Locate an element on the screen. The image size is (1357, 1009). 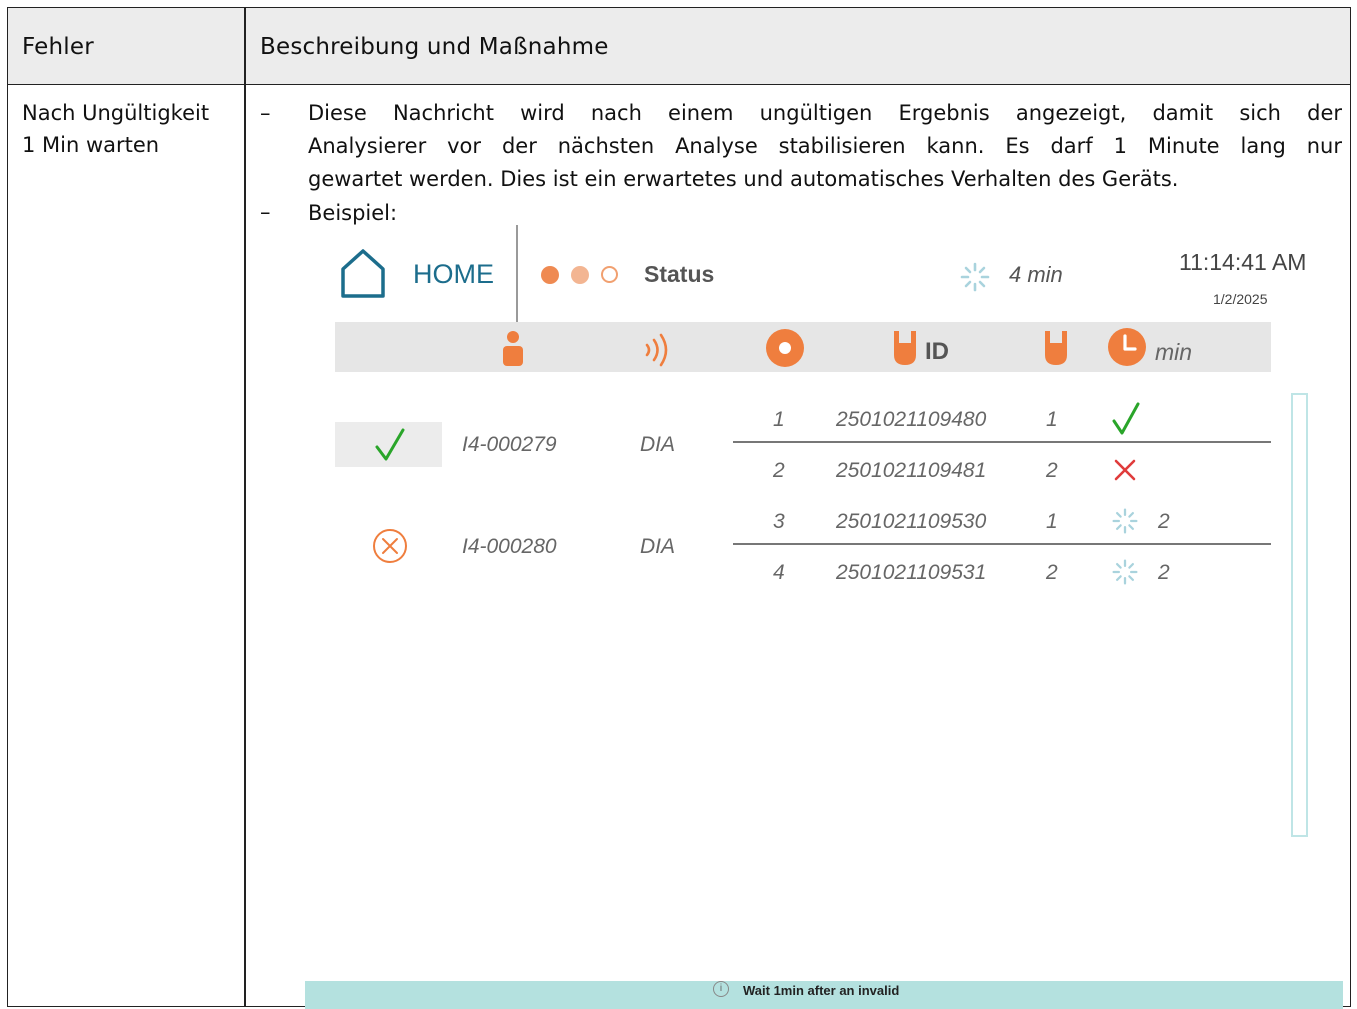
error-name-line1: Nach Ungültigkeit is located at coordinates (116, 113).